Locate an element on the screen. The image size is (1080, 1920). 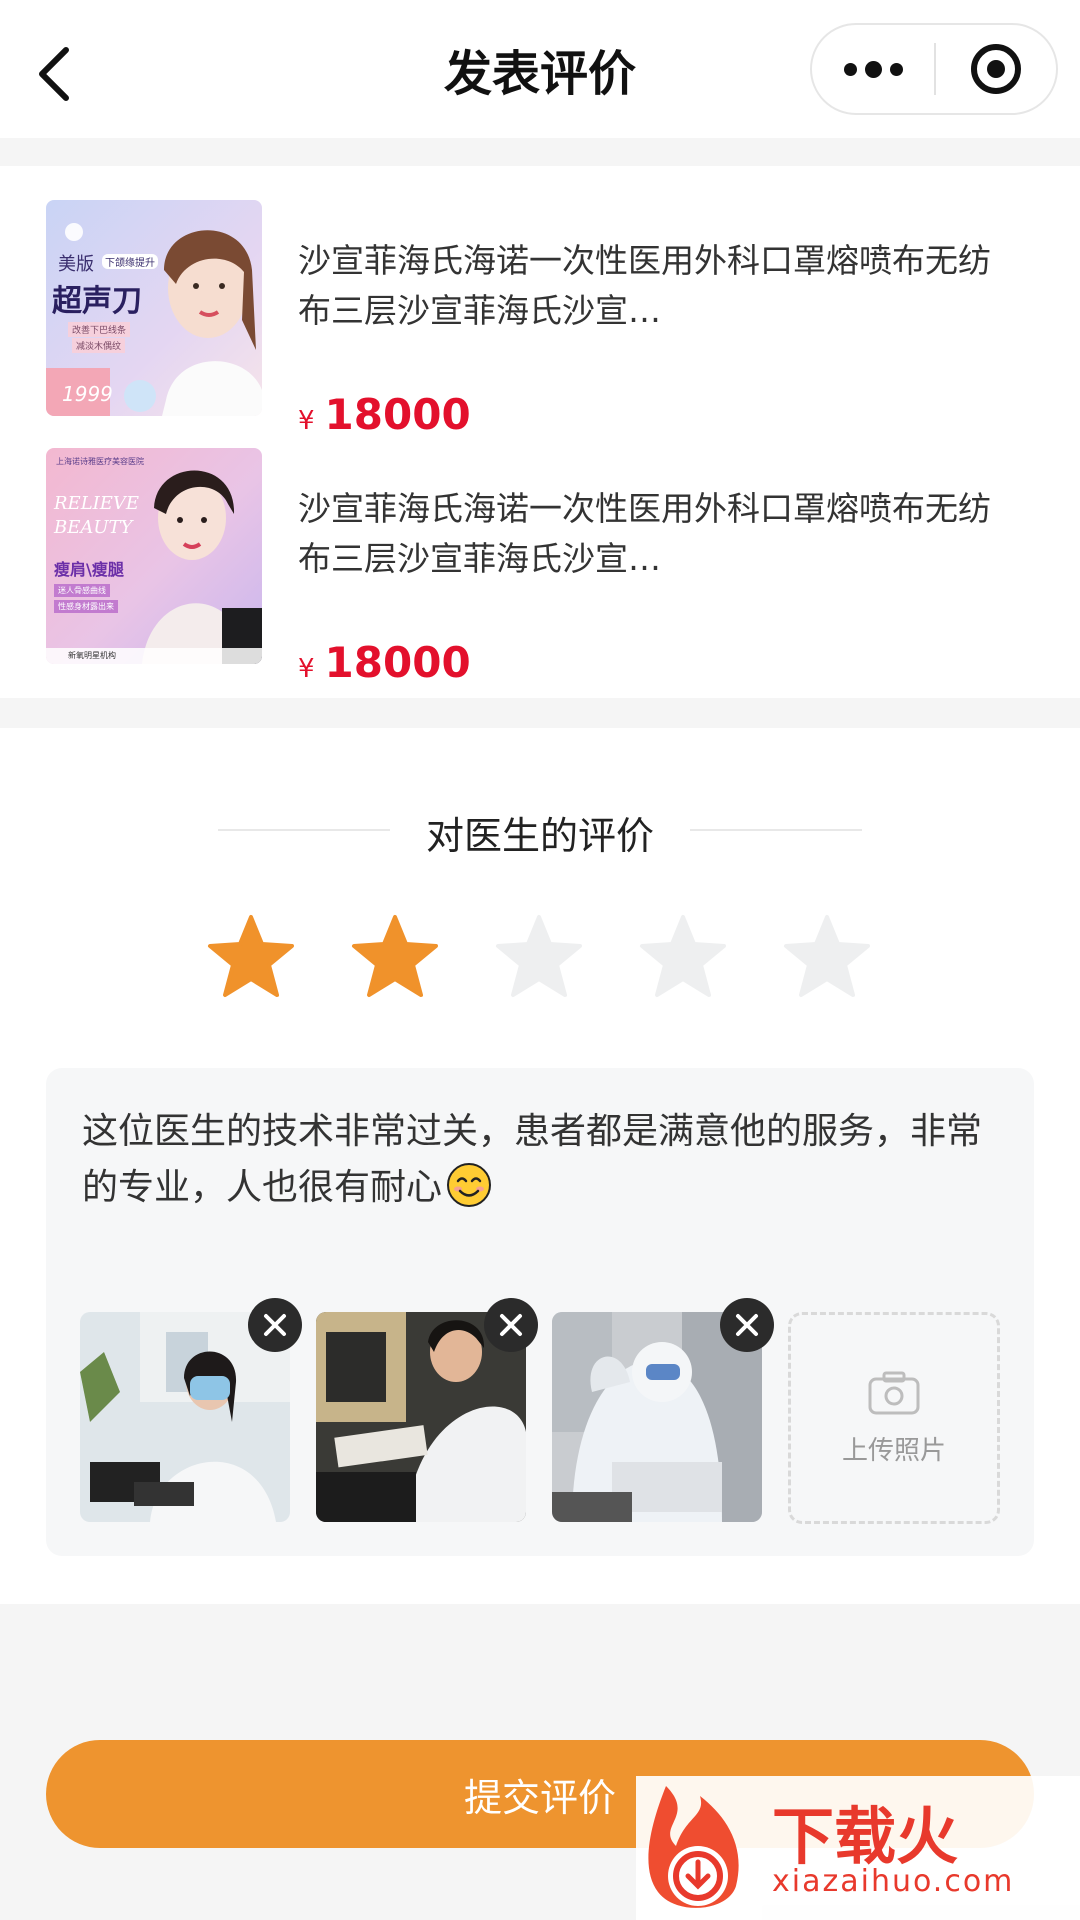
upload-photo-button: 上传照片 is located at coordinates (894, 1418).